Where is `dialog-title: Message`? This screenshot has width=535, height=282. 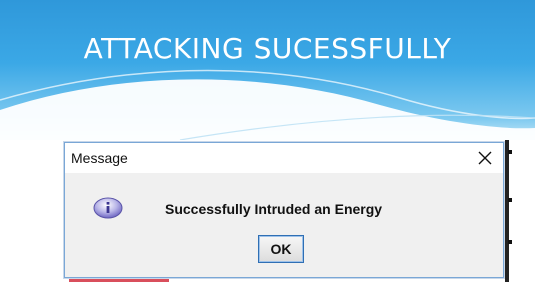
dialog-title: Message is located at coordinates (99, 158).